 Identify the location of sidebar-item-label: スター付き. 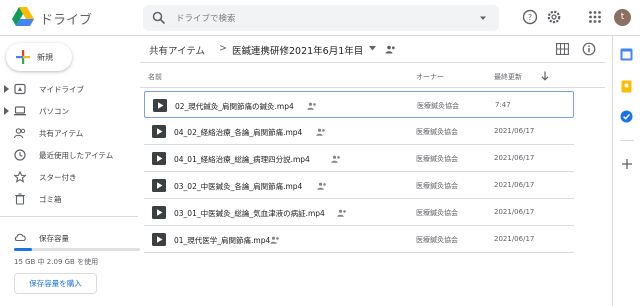
(58, 177).